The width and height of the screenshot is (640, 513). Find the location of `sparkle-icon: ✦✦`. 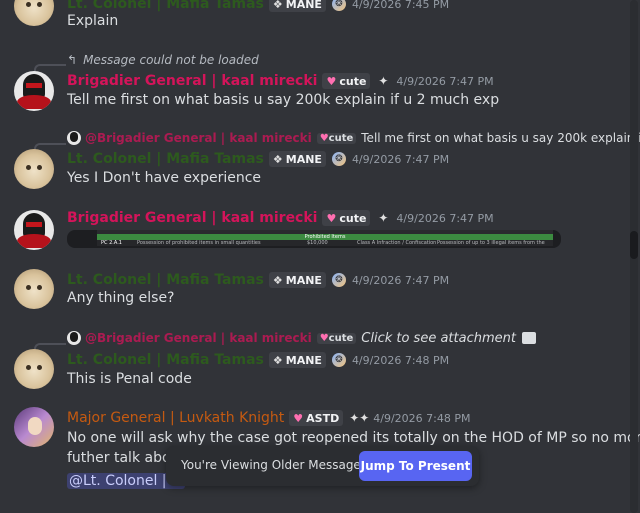

sparkle-icon: ✦✦ is located at coordinates (359, 418).